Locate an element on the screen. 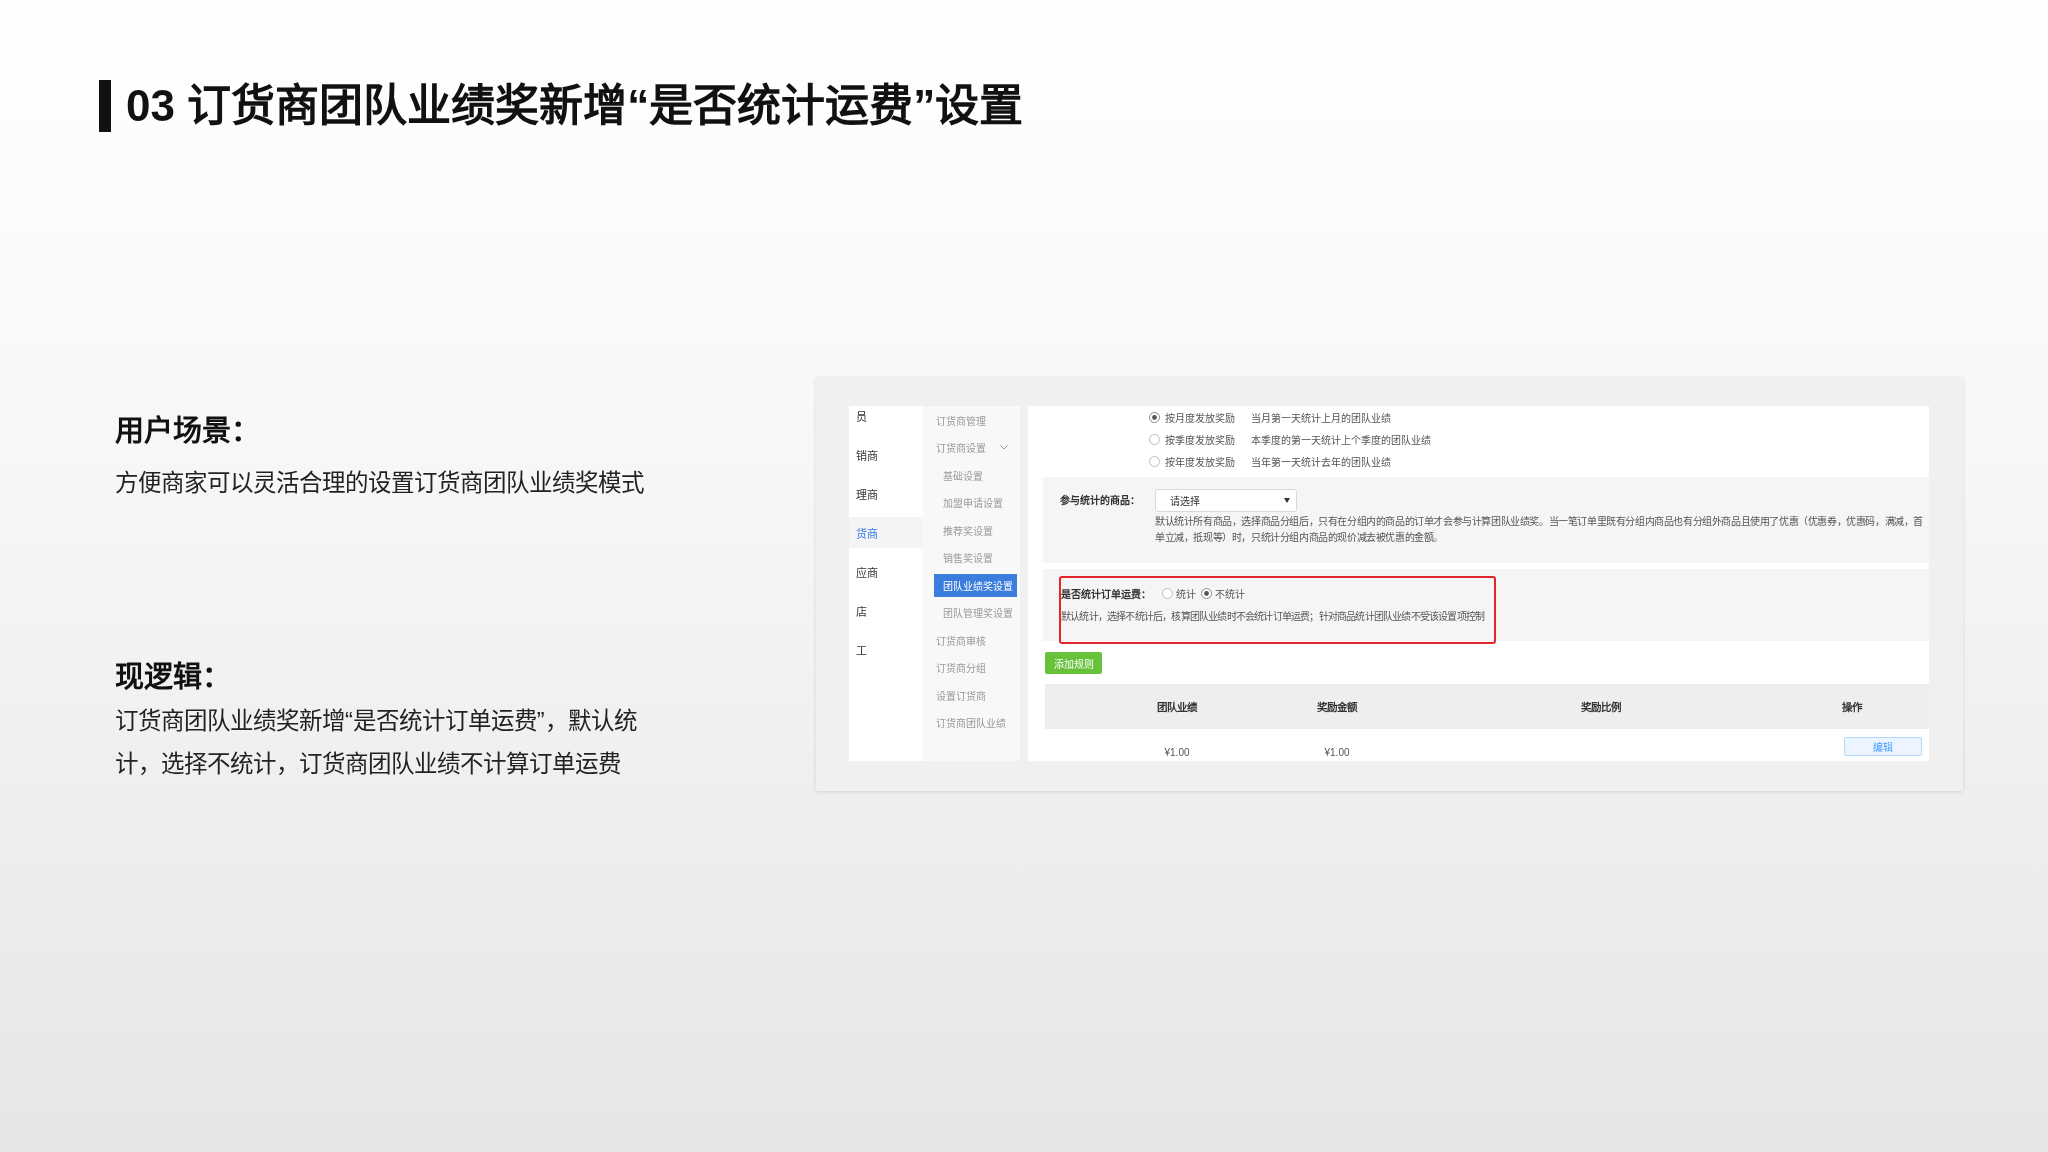  sidebar-item: 员 is located at coordinates (886, 418).